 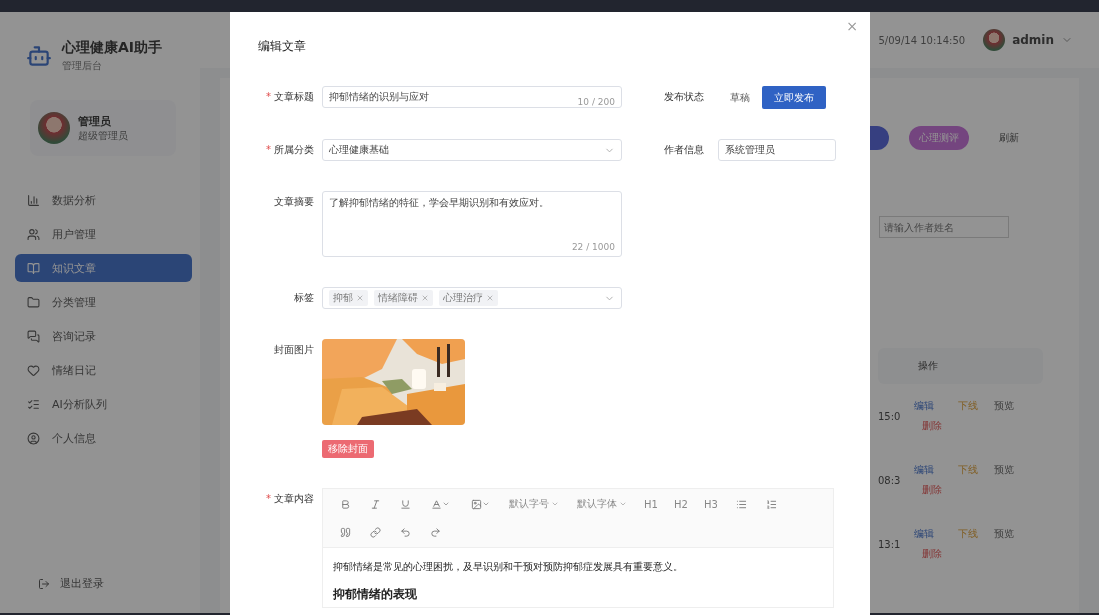 What do you see at coordinates (681, 504) in the screenshot?
I see `heading-button: H2` at bounding box center [681, 504].